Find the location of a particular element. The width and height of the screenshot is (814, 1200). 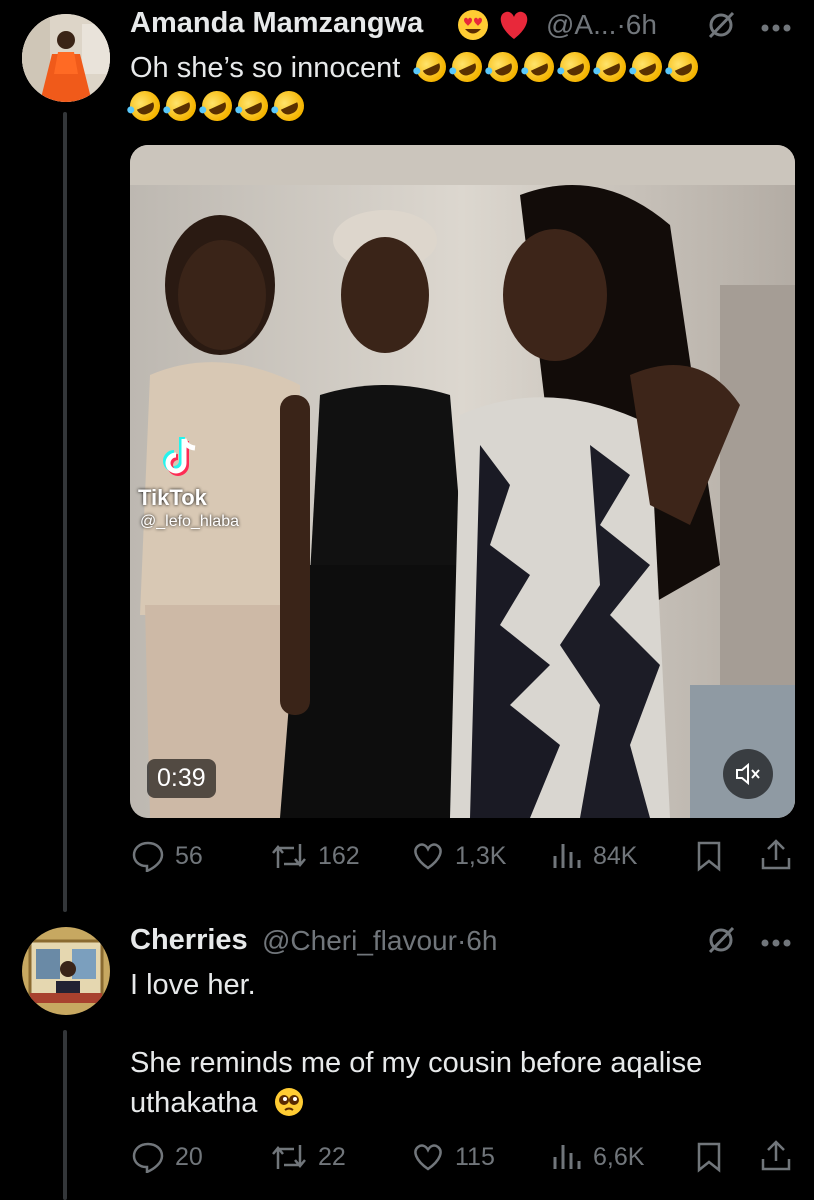

repost-button: 22 is located at coordinates (308, 1157).